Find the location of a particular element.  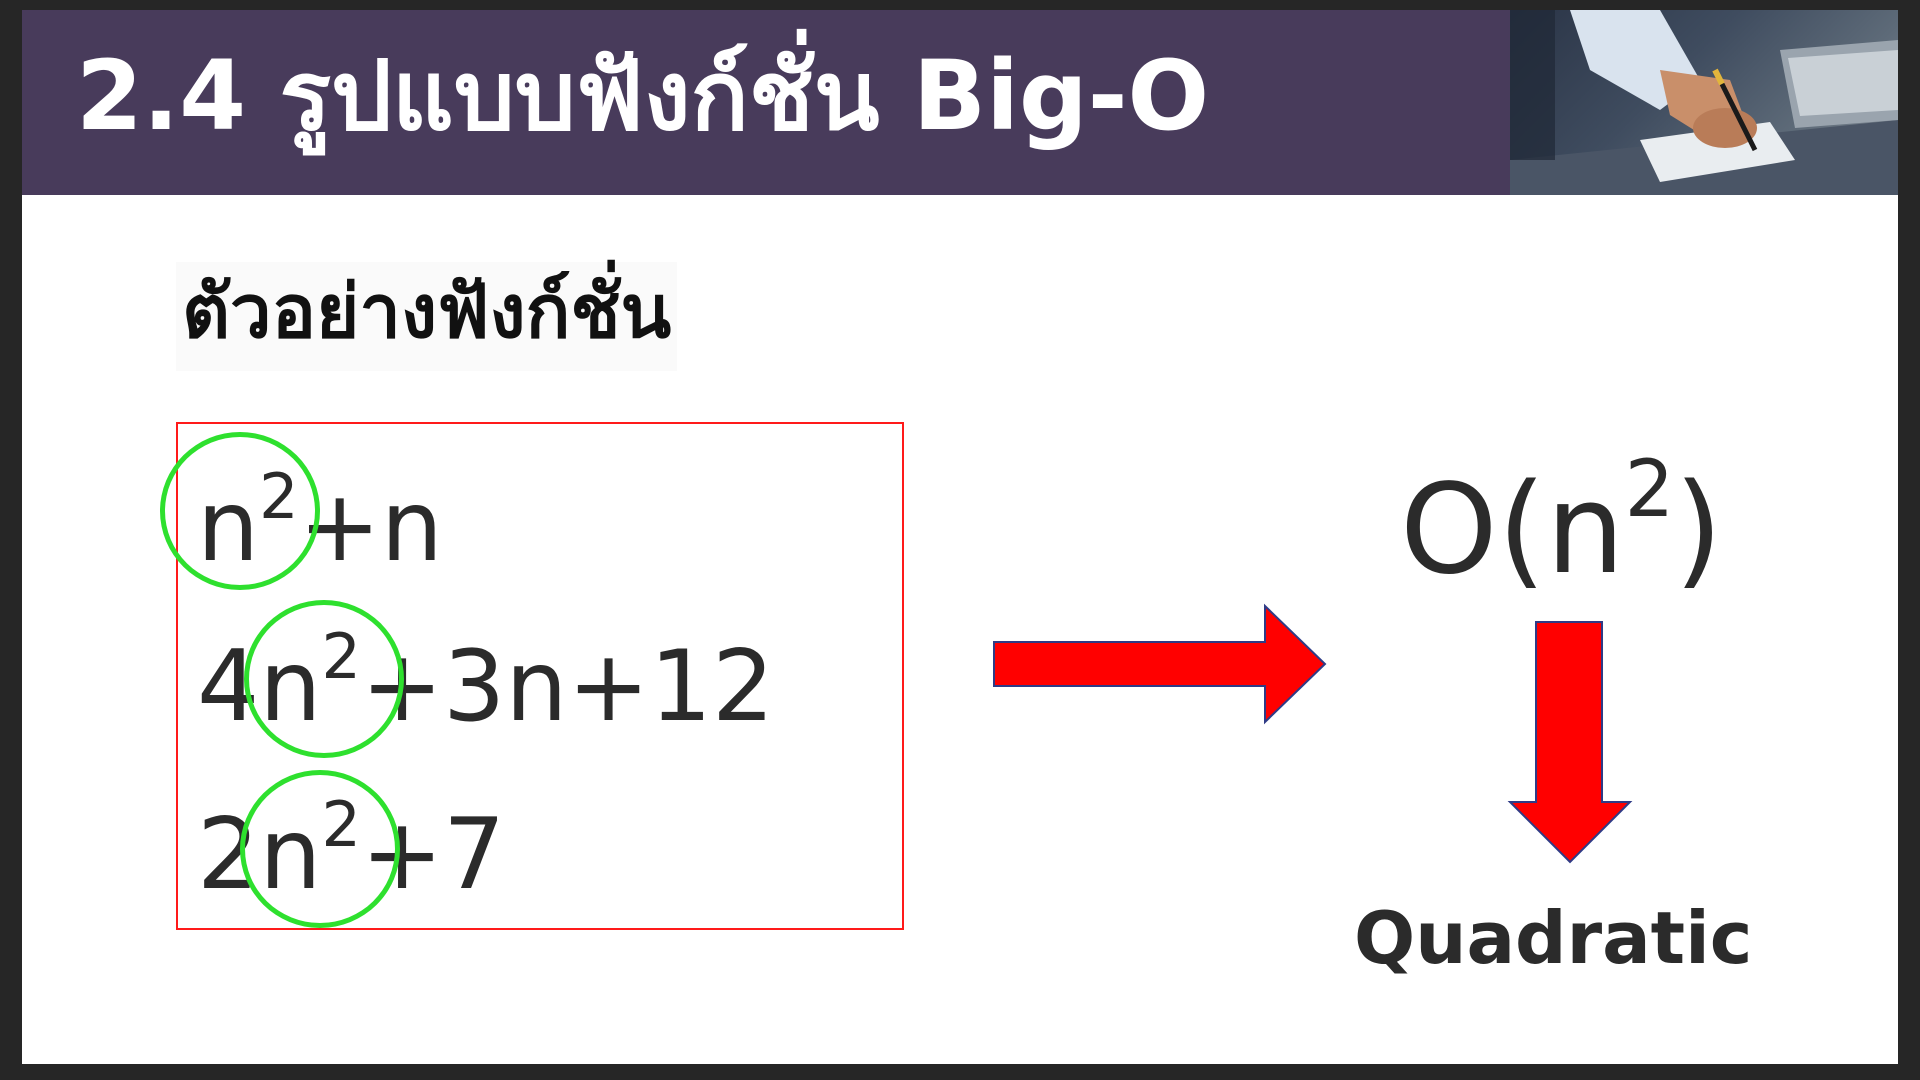

big-o-result: O(n2) is located at coordinates (1561, 521).